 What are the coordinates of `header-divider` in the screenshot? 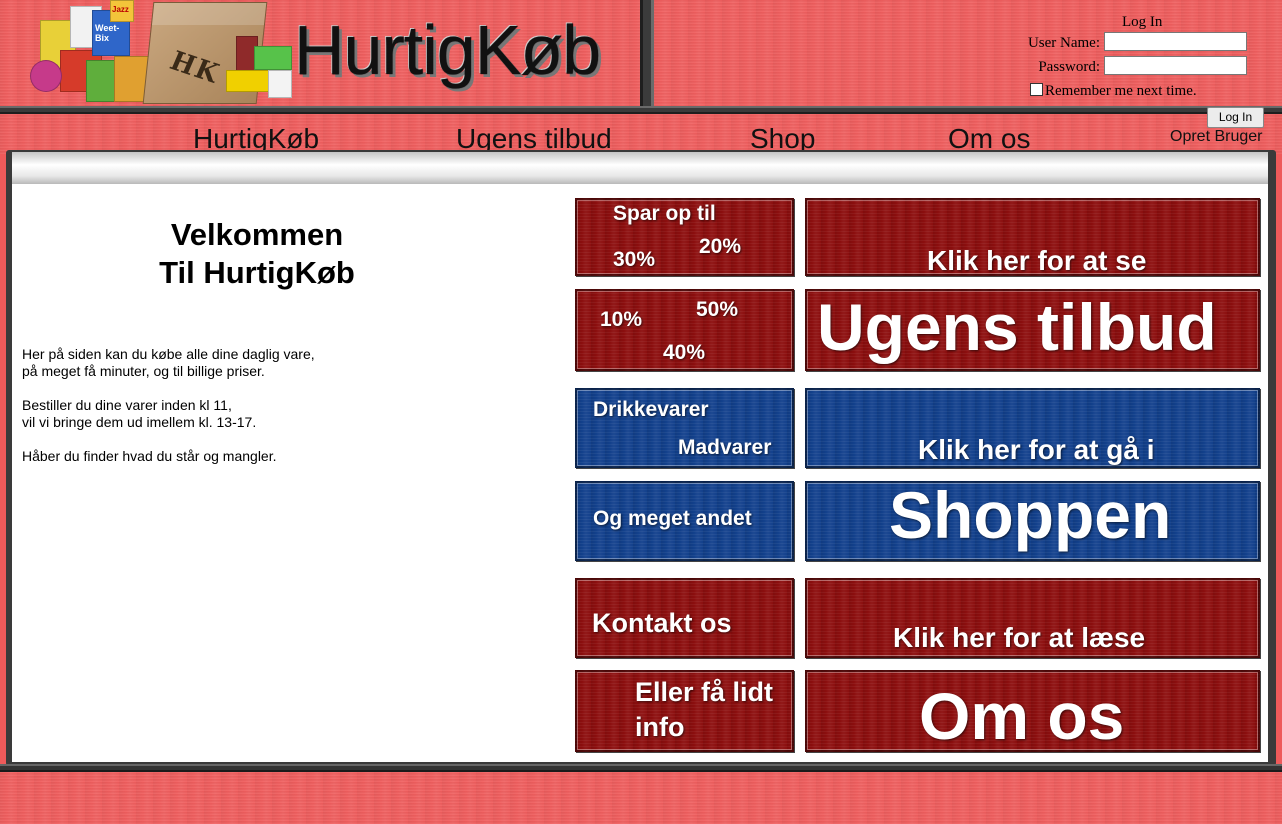 It's located at (641, 110).